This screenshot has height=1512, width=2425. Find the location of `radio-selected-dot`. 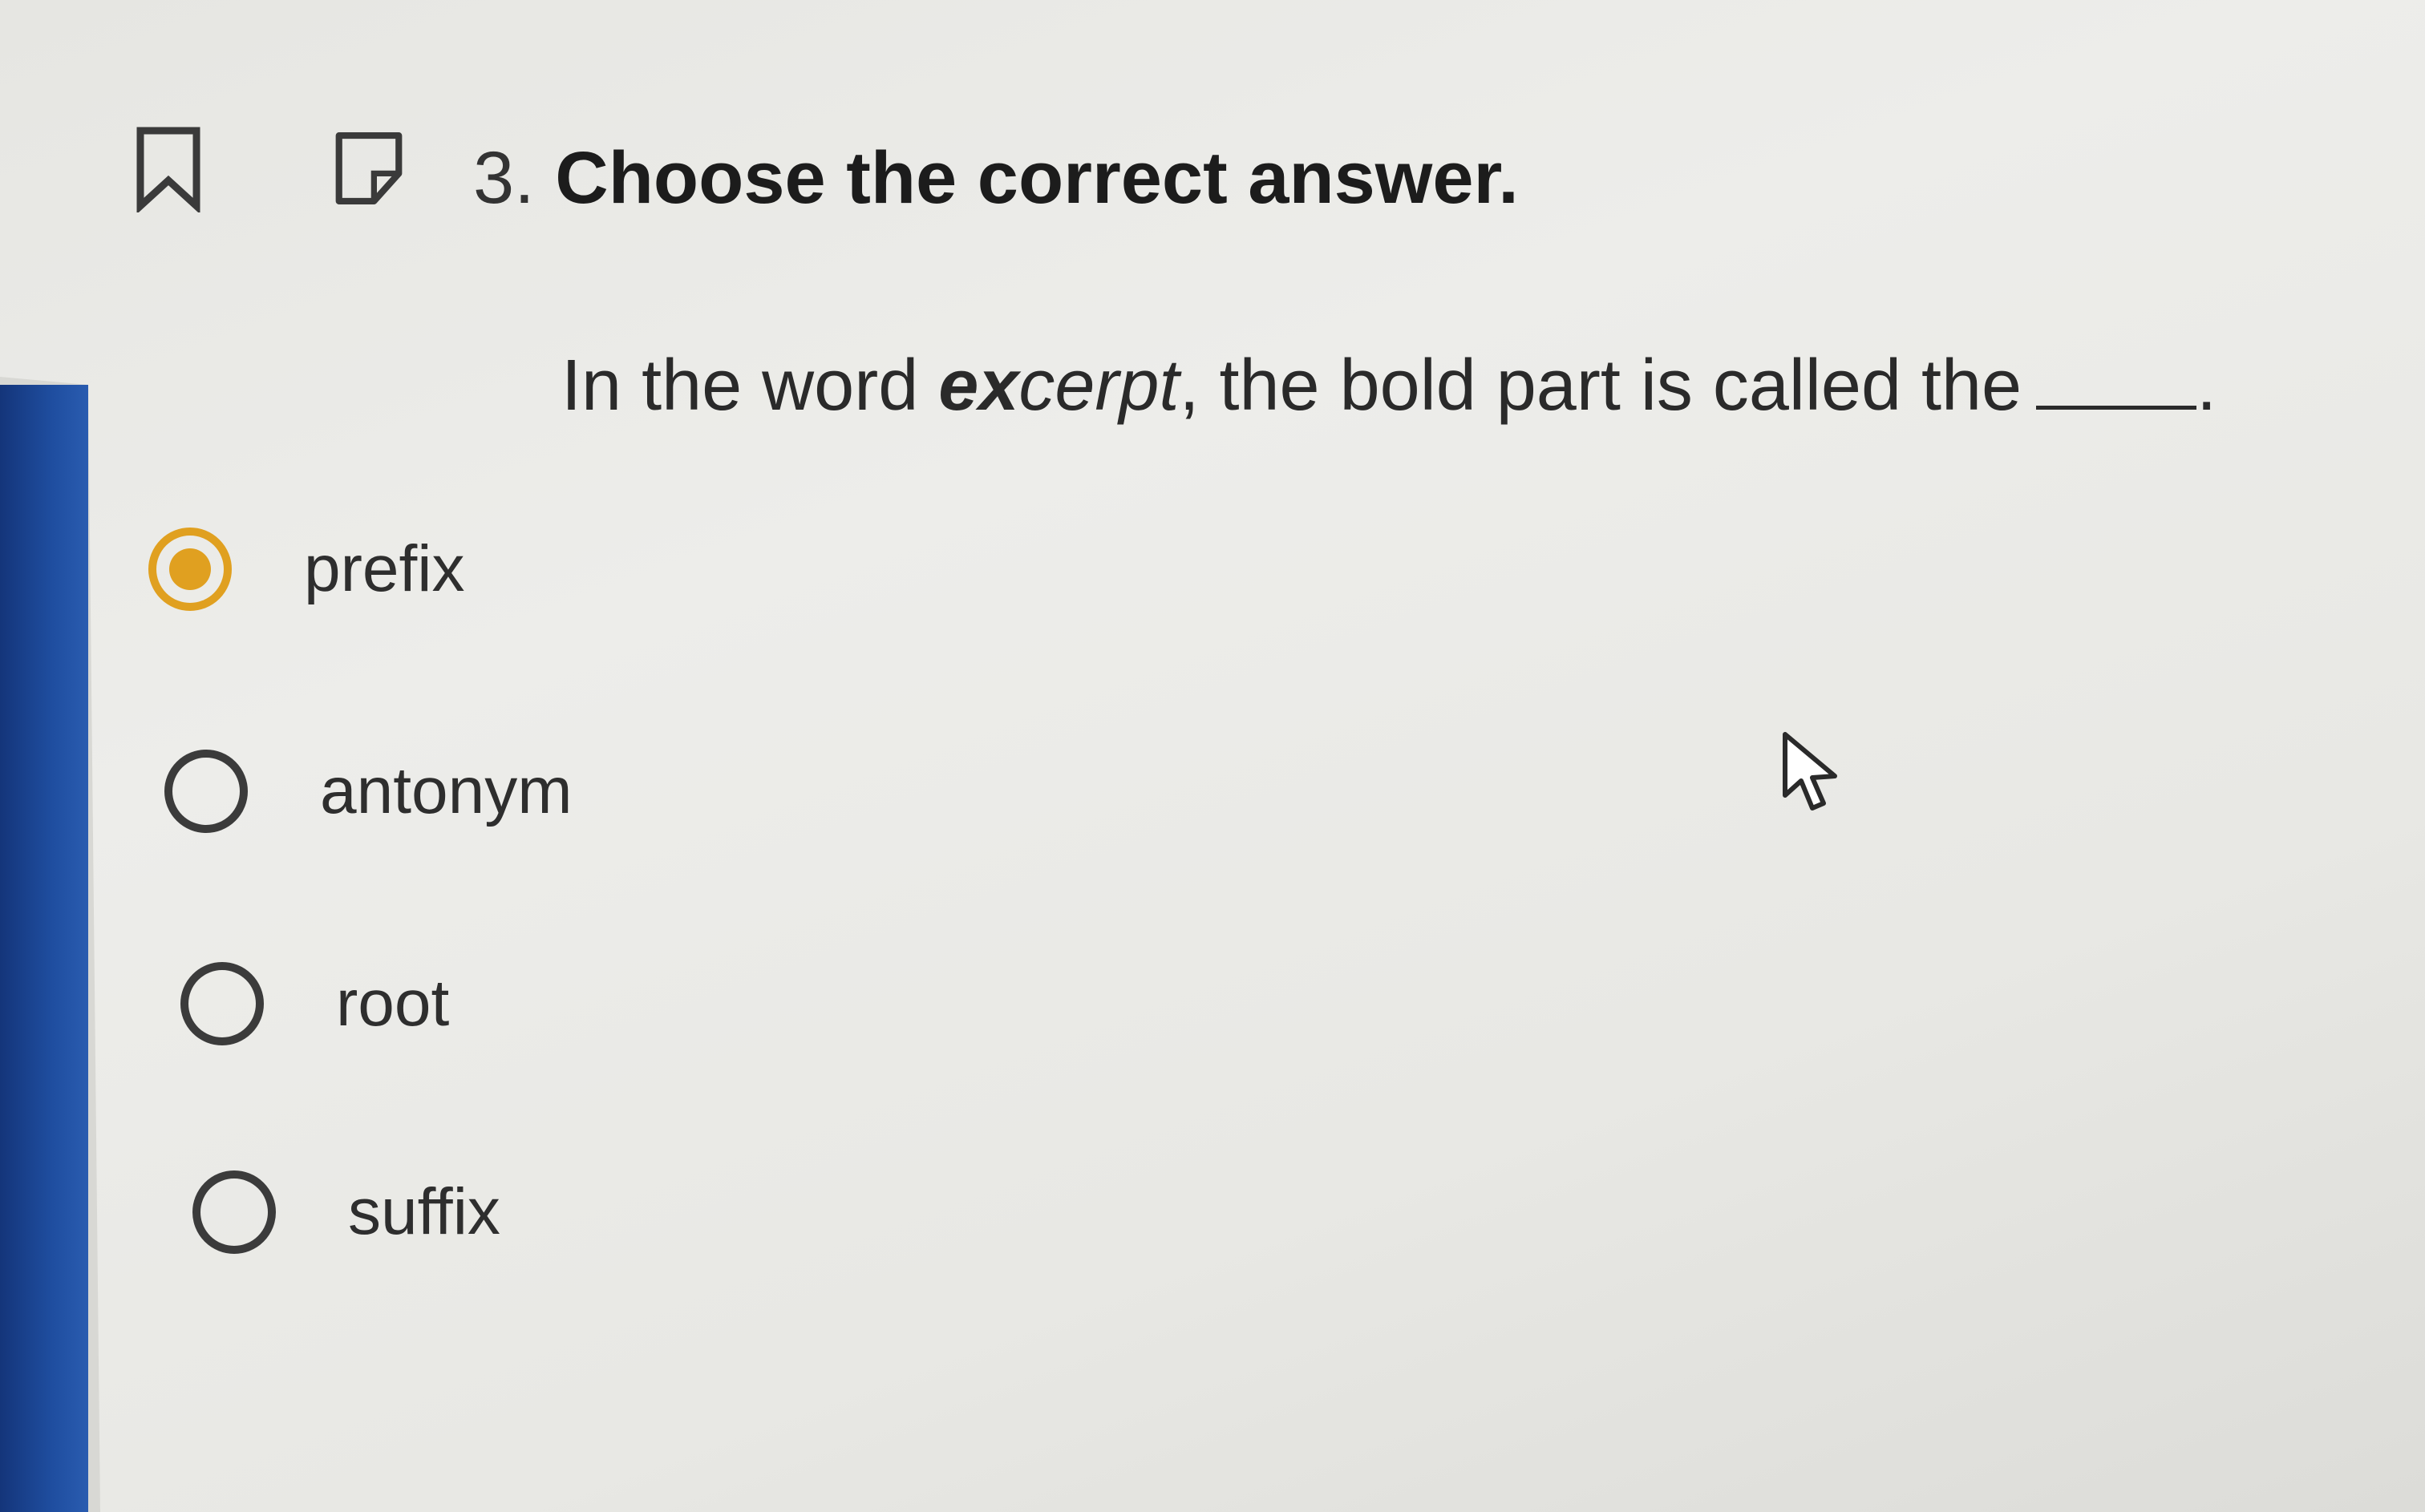

radio-selected-dot is located at coordinates (190, 569).